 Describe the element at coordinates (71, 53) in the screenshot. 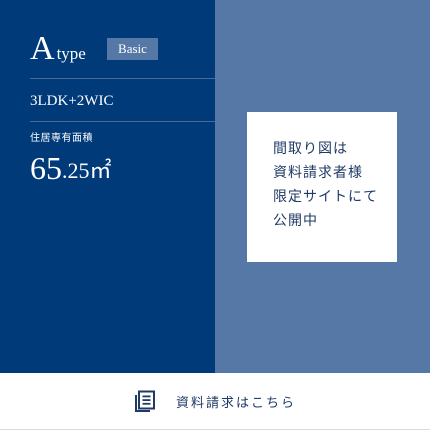

I see `plan-type-word: type` at that location.